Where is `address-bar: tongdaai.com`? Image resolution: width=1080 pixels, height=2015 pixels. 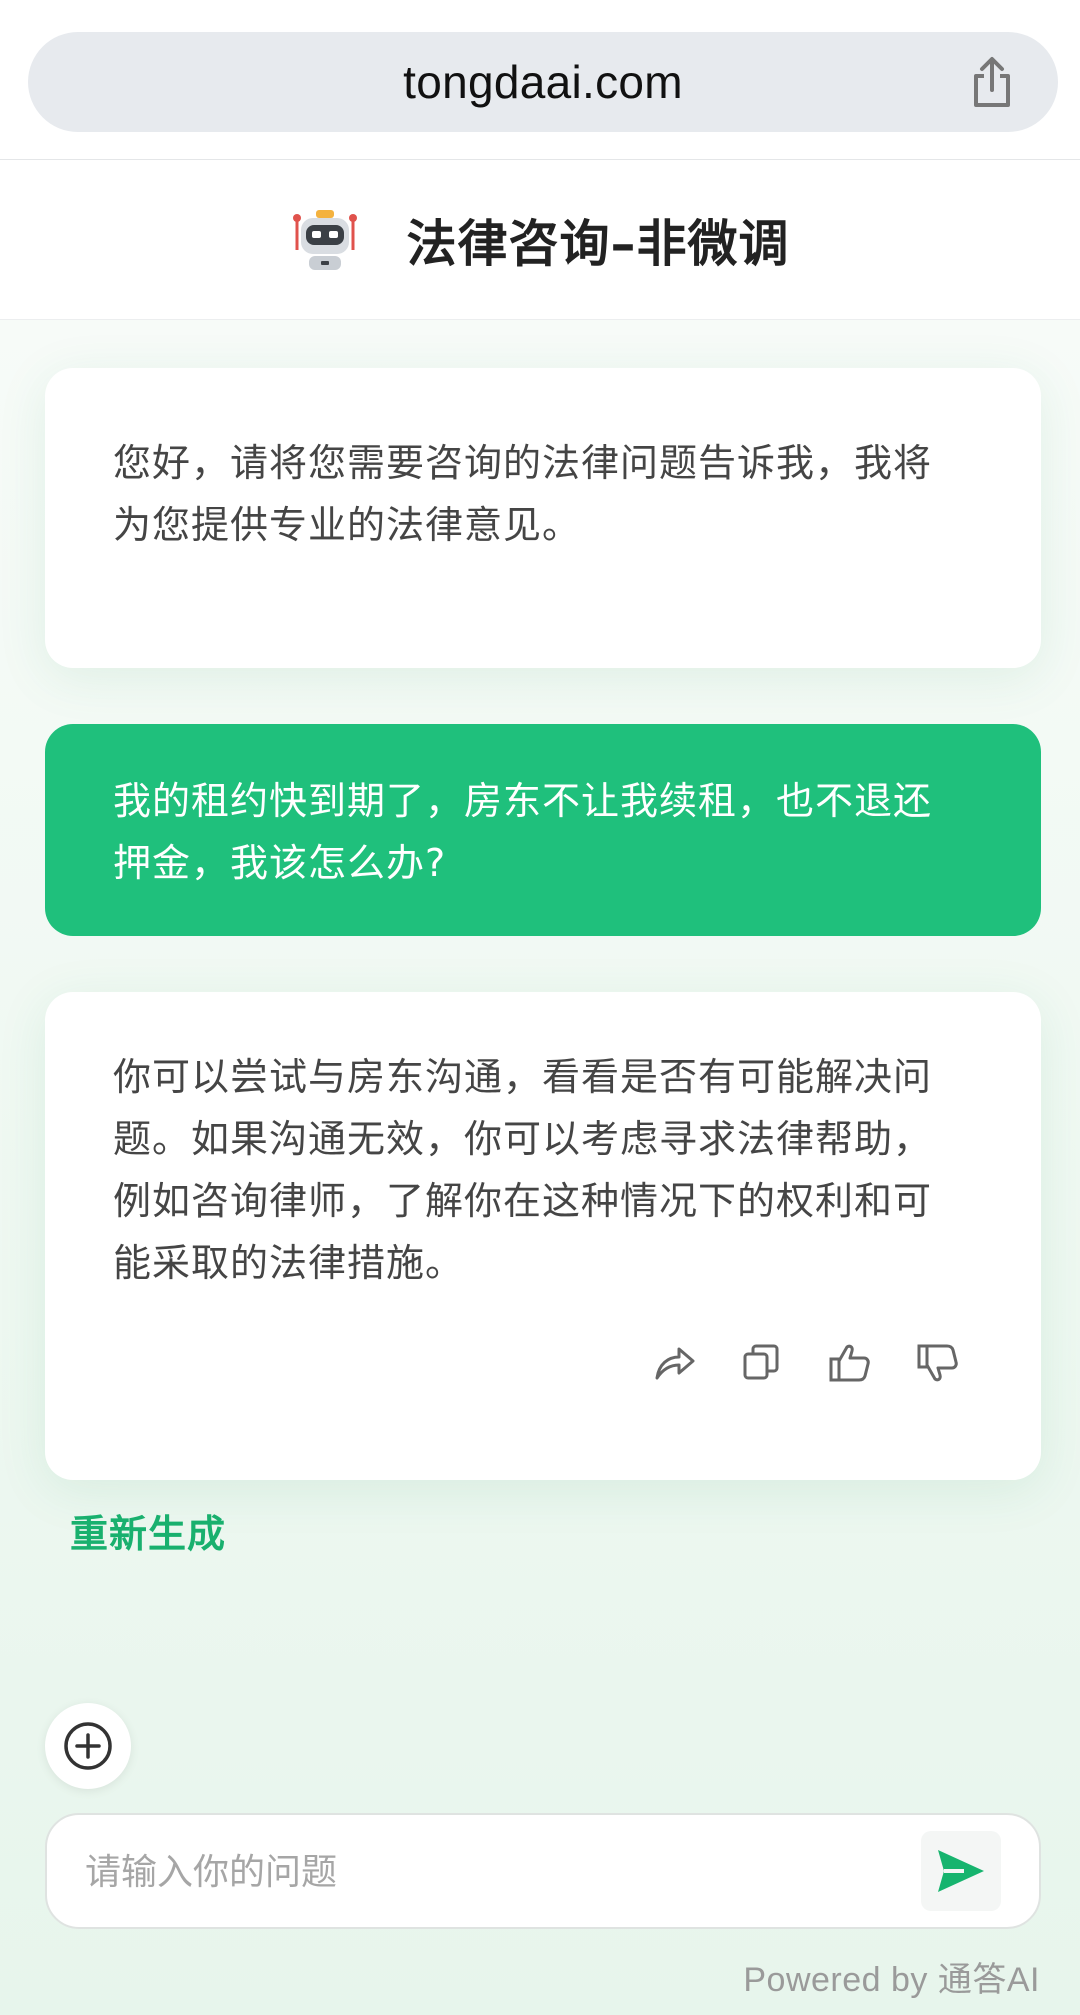 address-bar: tongdaai.com is located at coordinates (543, 82).